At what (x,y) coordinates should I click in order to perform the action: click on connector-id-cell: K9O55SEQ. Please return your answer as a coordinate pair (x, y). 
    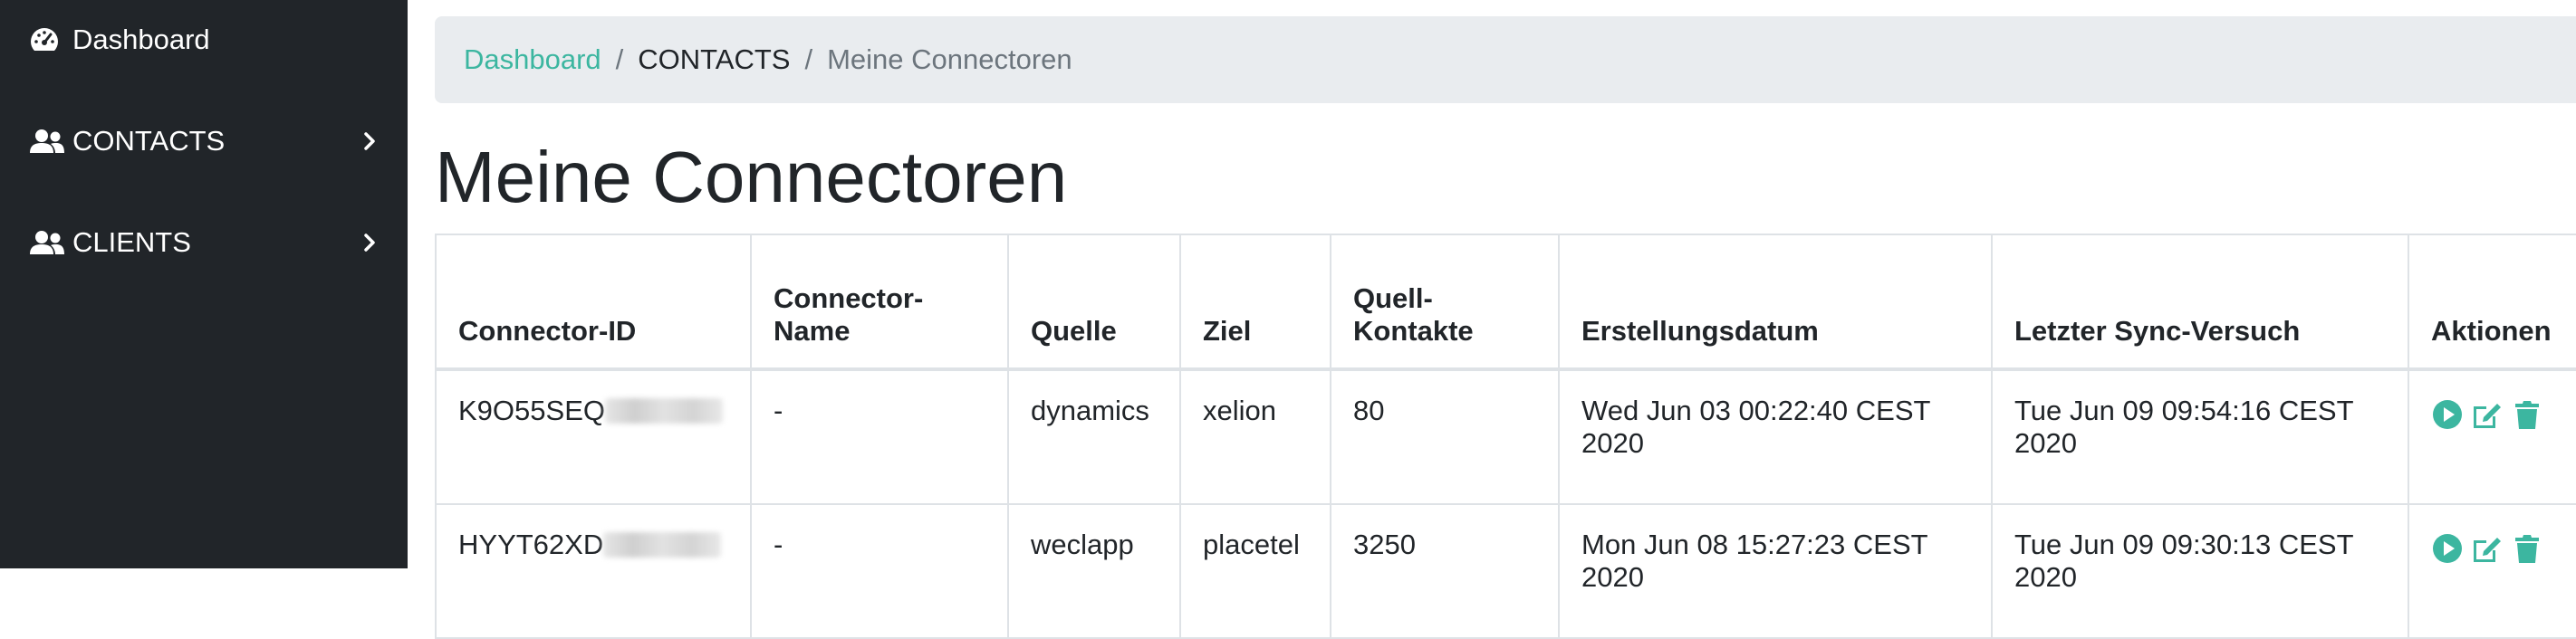
    Looking at the image, I should click on (593, 436).